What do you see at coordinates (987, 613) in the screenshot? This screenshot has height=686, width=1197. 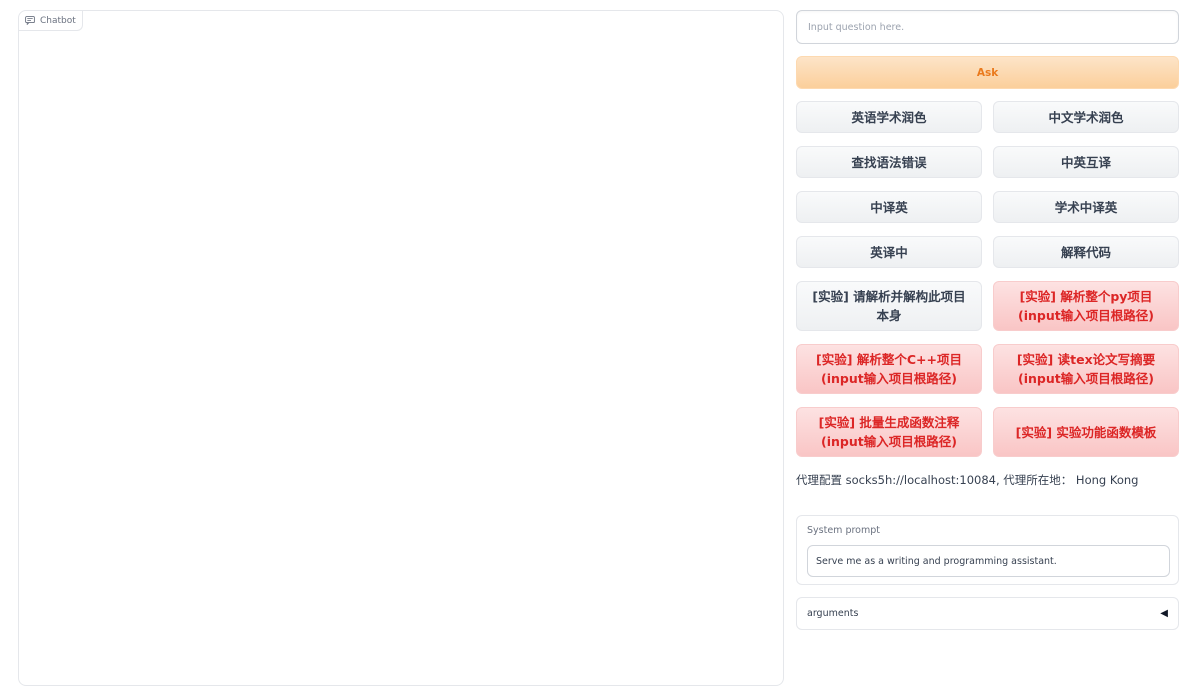 I see `arguments-accordion: arguments ◀` at bounding box center [987, 613].